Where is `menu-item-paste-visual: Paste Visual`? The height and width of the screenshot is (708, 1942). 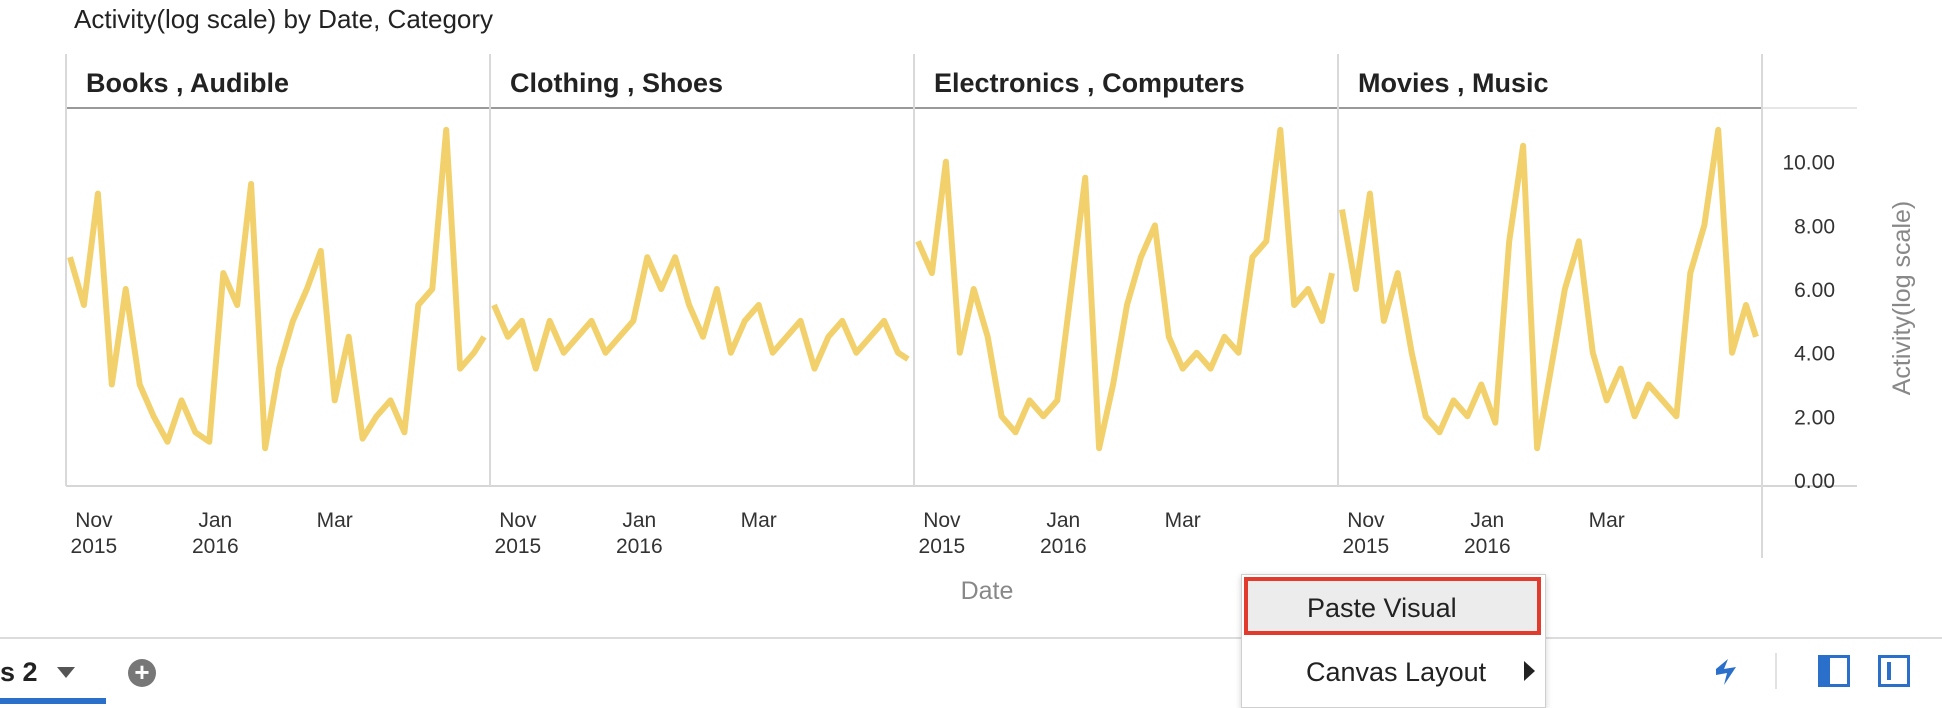 menu-item-paste-visual: Paste Visual is located at coordinates (1392, 606).